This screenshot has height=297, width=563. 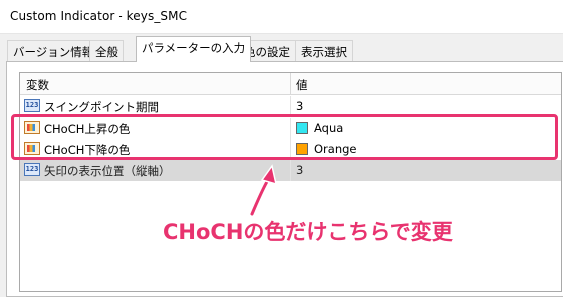 I want to click on tab-input-parameters: パラメーターの入力, so click(x=194, y=49).